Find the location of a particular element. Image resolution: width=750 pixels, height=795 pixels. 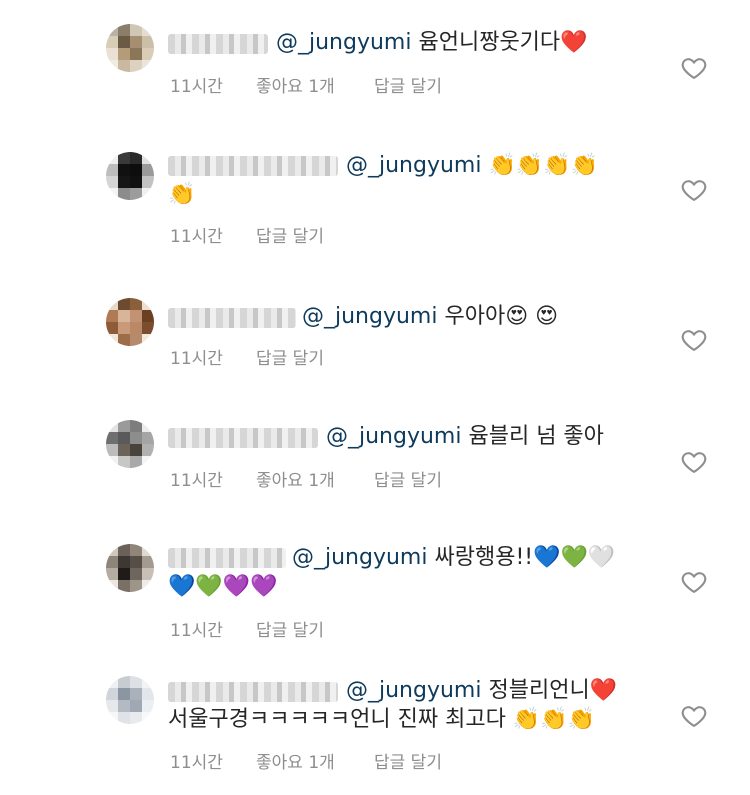

comment-text: @_jungyumi 👏👏👏👏 is located at coordinates (472, 166).